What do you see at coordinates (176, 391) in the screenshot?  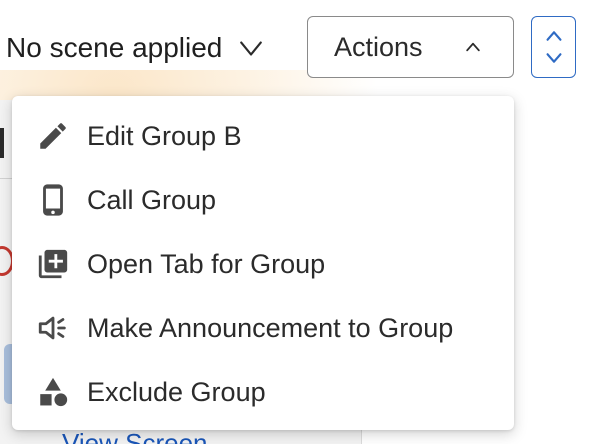 I see `menu-item-label: Exclude Group` at bounding box center [176, 391].